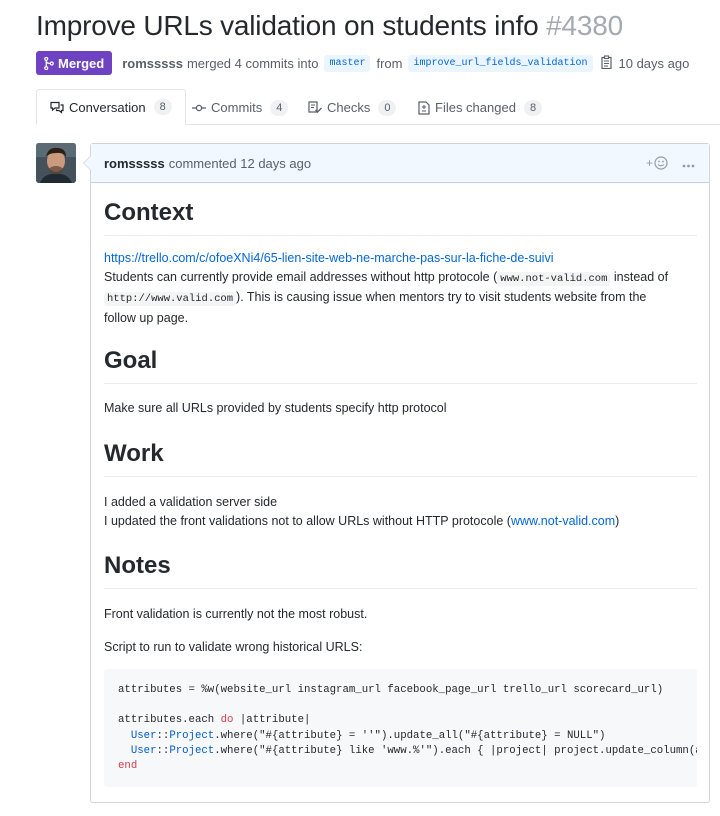  What do you see at coordinates (389, 63) in the screenshot?
I see `from-text: from` at bounding box center [389, 63].